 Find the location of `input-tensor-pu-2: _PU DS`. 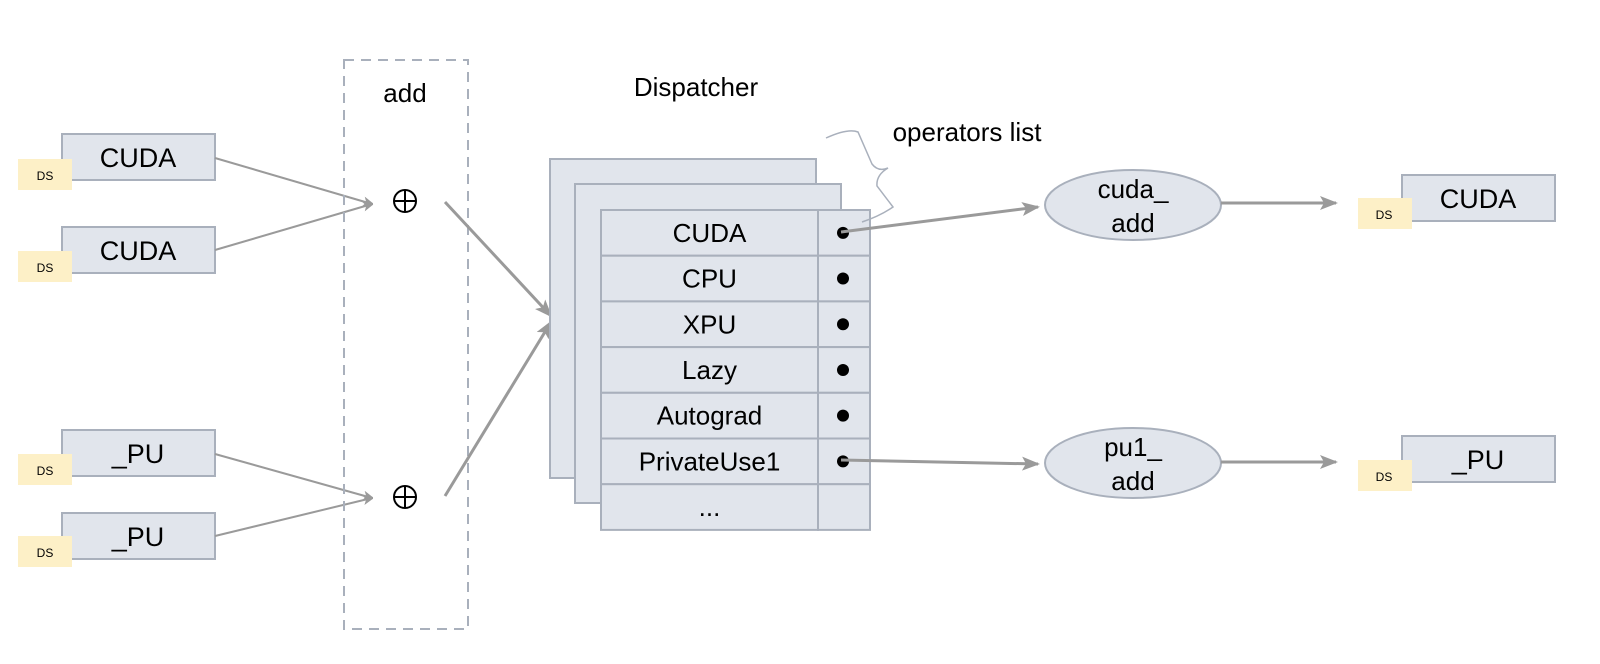

input-tensor-pu-2: _PU DS is located at coordinates (117, 539).